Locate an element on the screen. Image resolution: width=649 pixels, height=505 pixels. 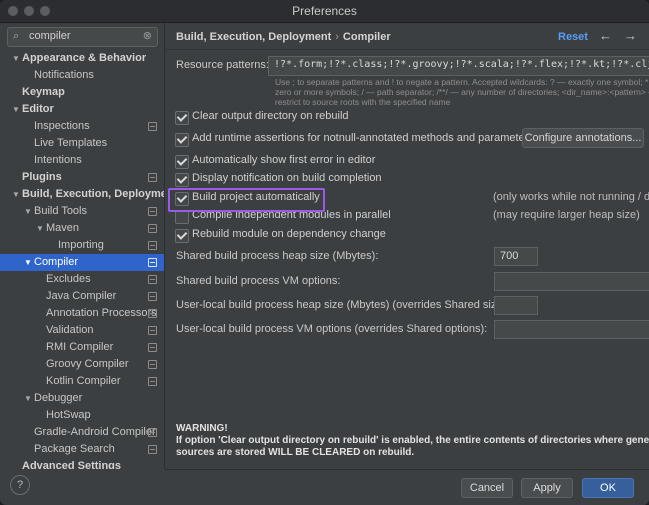
tree-item: Groovy Compiler is located at coordinates (82, 364).